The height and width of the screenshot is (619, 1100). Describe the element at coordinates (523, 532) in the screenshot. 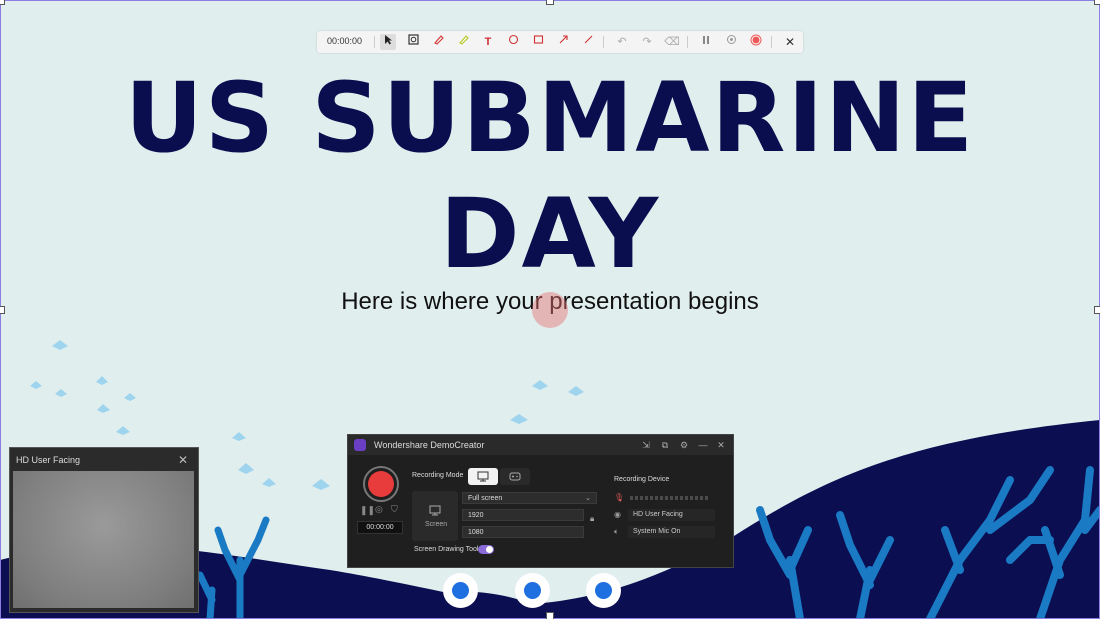

I see `height-input: 1080` at that location.